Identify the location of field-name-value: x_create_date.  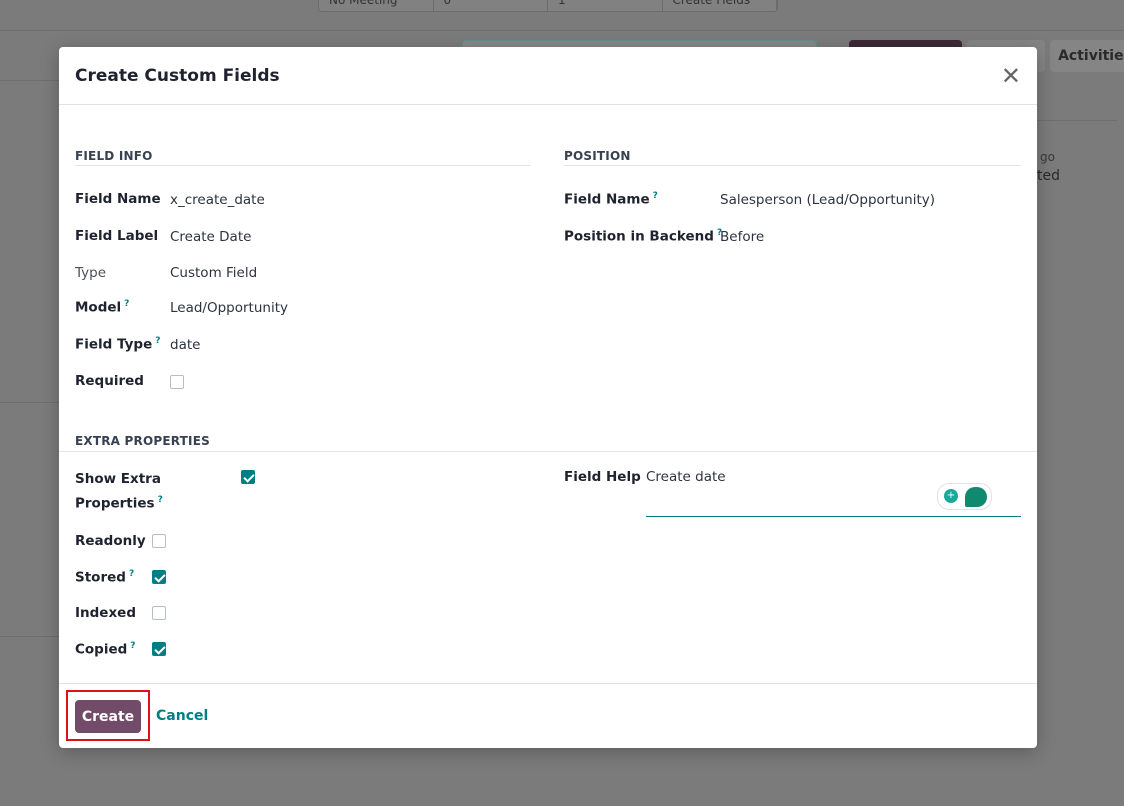
(217, 200).